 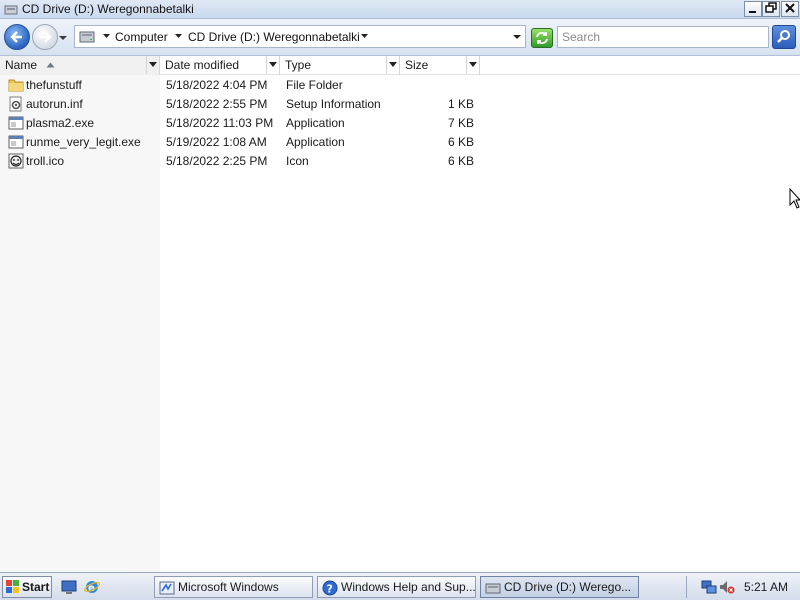 What do you see at coordinates (517, 37) in the screenshot?
I see `address-dropdown-icon` at bounding box center [517, 37].